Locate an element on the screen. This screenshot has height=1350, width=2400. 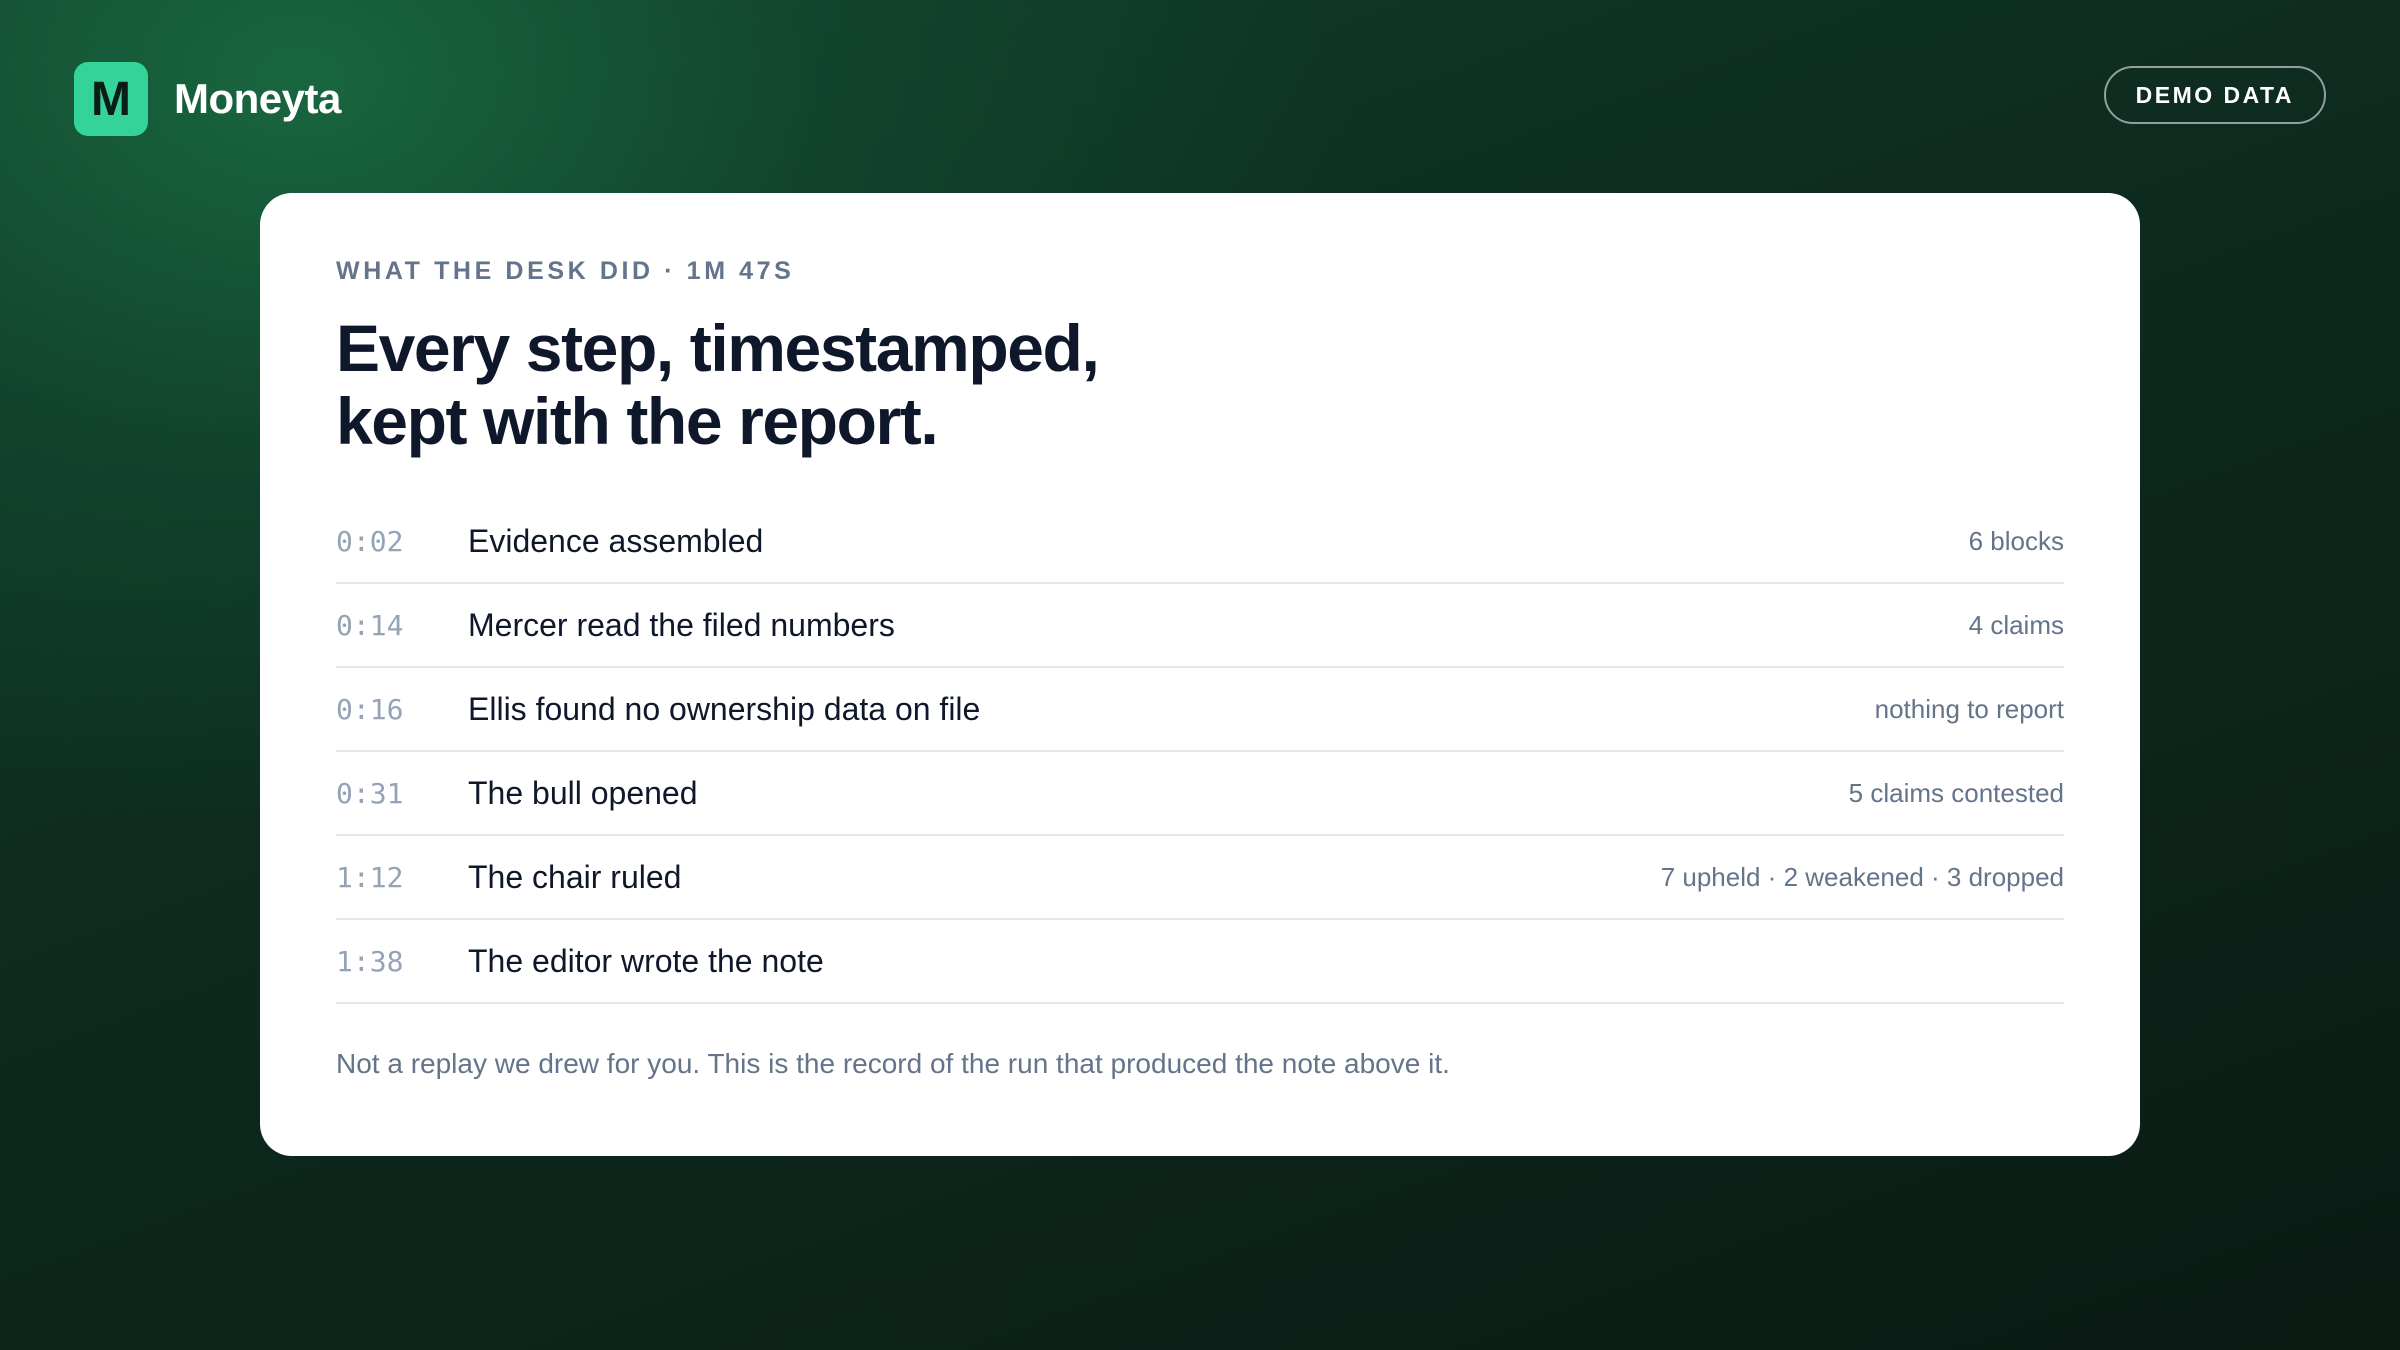
timeline-meta: 4 claims is located at coordinates (2016, 624).